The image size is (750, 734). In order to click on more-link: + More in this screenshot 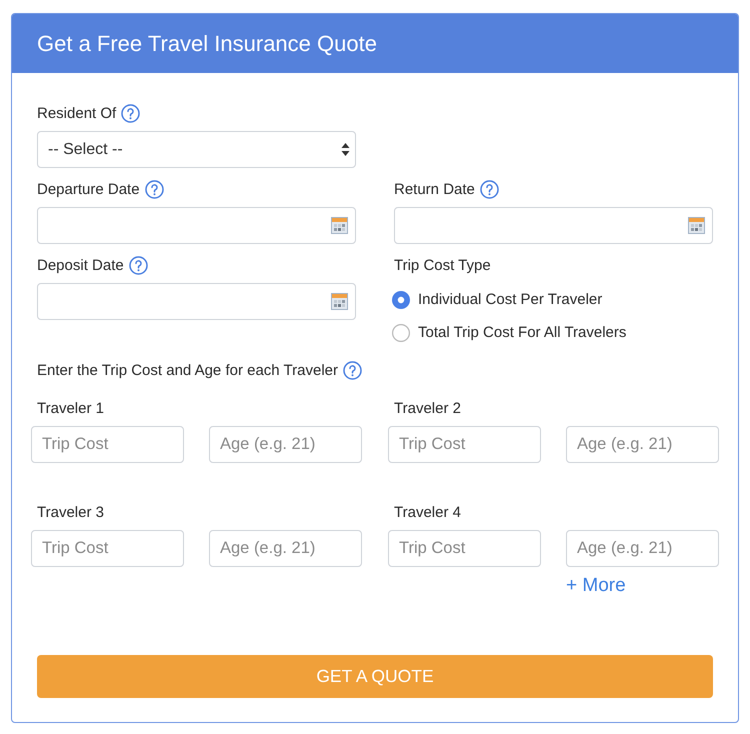, I will do `click(596, 586)`.